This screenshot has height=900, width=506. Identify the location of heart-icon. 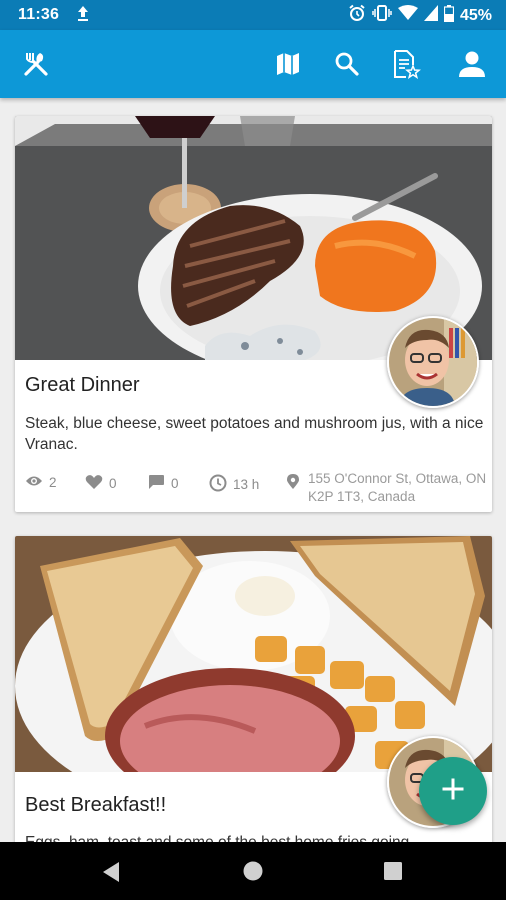
(94, 483).